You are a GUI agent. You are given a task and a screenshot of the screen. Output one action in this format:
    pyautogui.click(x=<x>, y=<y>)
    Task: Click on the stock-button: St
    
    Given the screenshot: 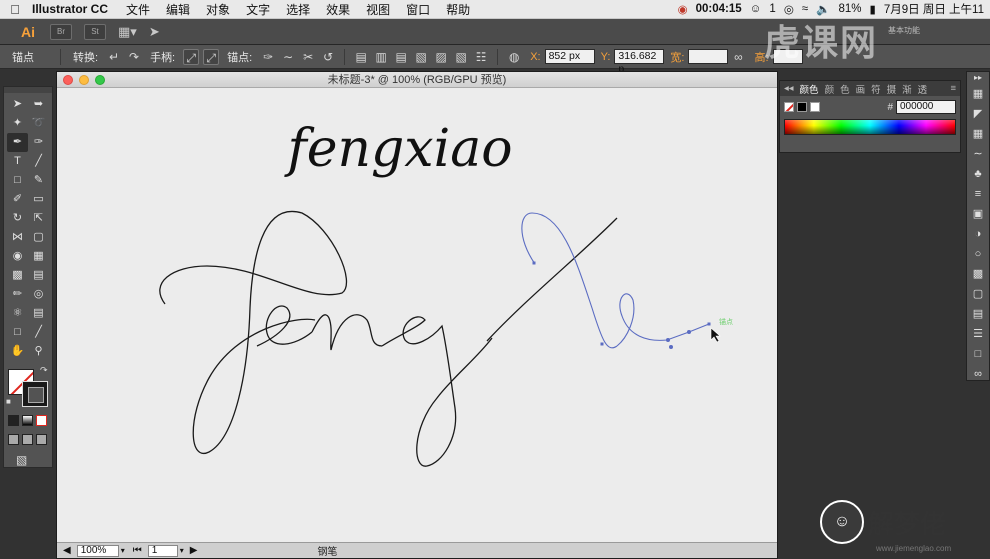 What is the action you would take?
    pyautogui.click(x=95, y=31)
    